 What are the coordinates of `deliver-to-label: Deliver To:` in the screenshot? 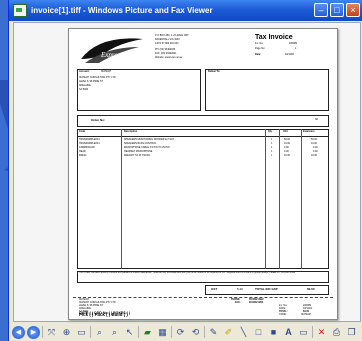 It's located at (214, 71).